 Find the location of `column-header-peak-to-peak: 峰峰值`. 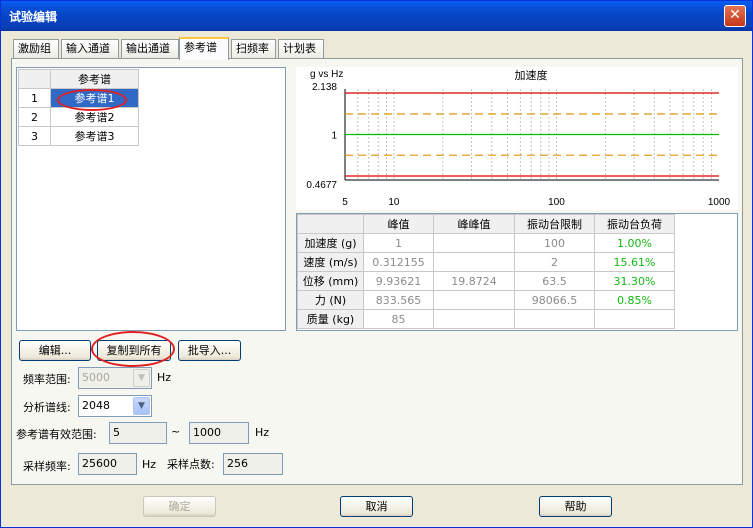

column-header-peak-to-peak: 峰峰值 is located at coordinates (474, 224).